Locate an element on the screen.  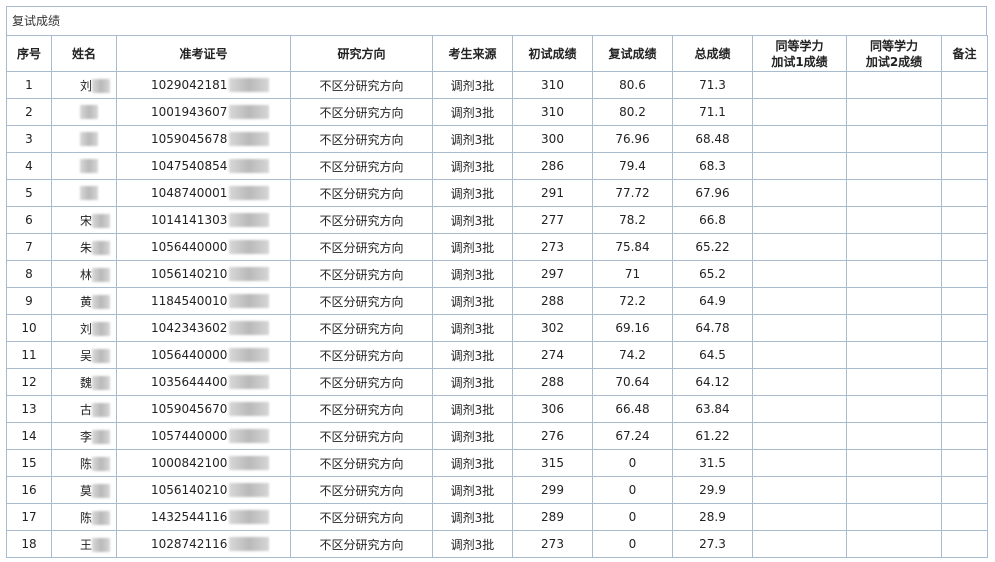
cell-exam-id-text: 1059045678 is located at coordinates (189, 138).